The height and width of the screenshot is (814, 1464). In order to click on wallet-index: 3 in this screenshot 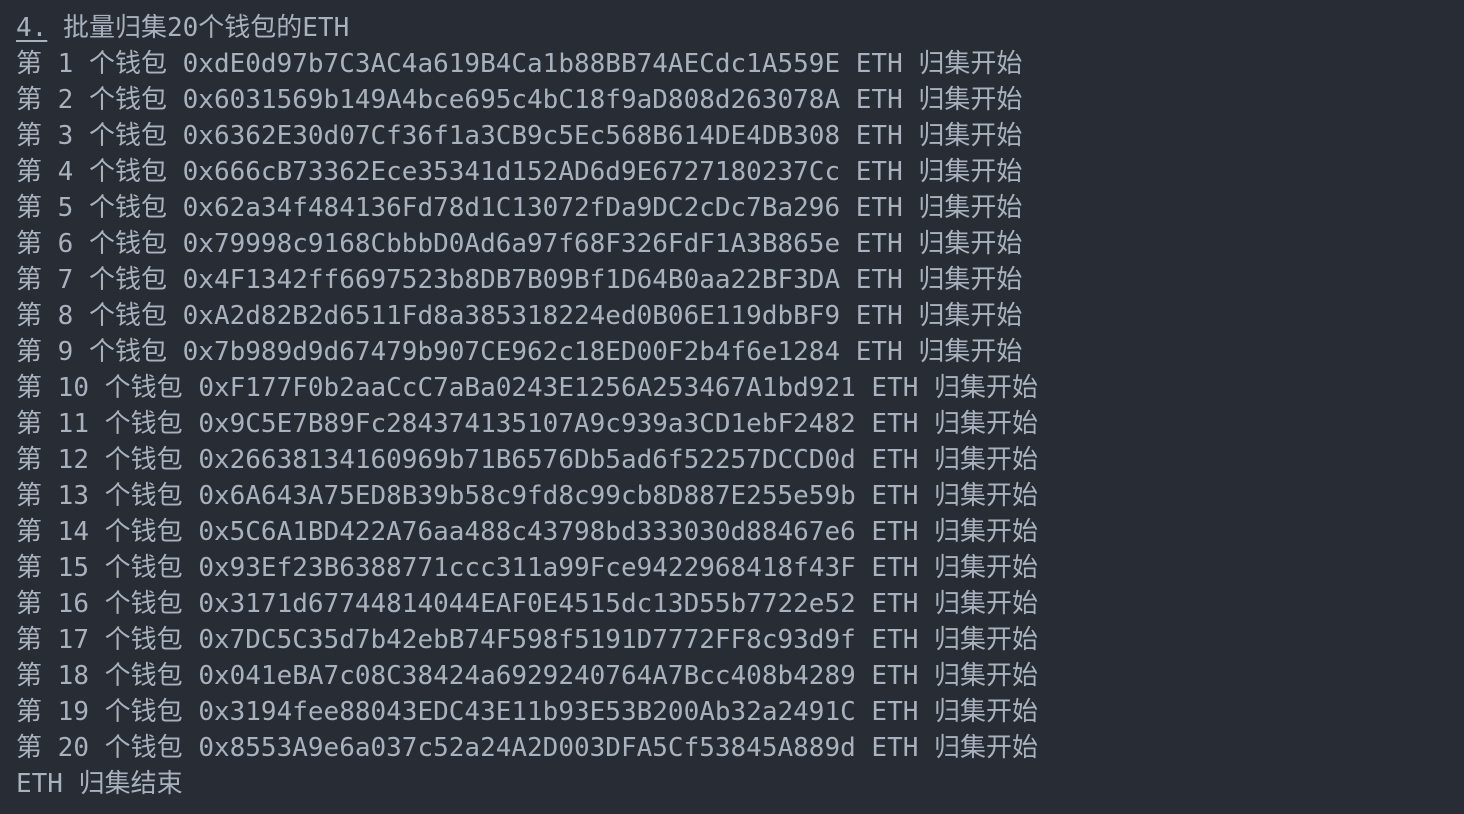, I will do `click(65, 136)`.